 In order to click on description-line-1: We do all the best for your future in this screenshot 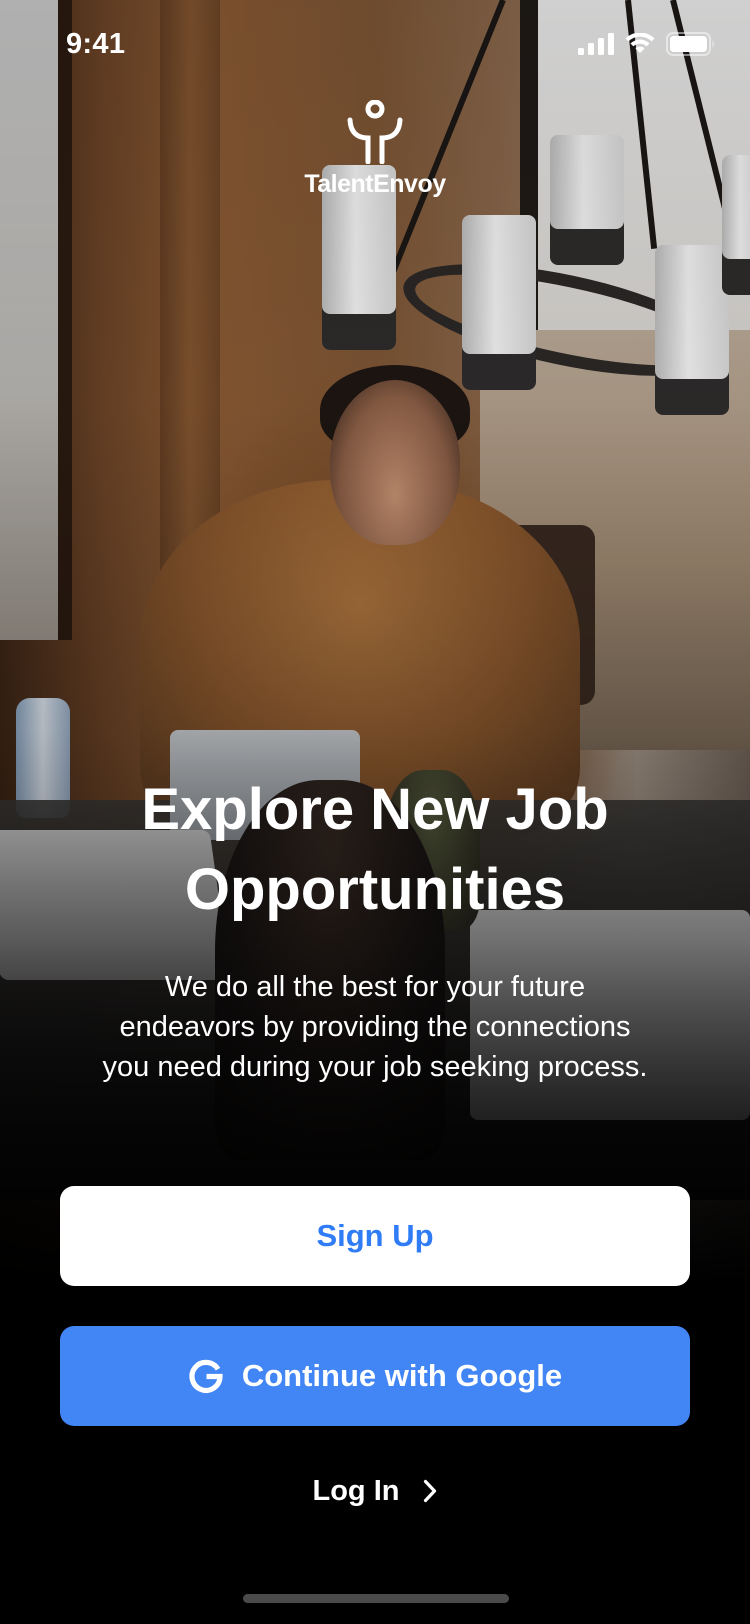, I will do `click(375, 987)`.